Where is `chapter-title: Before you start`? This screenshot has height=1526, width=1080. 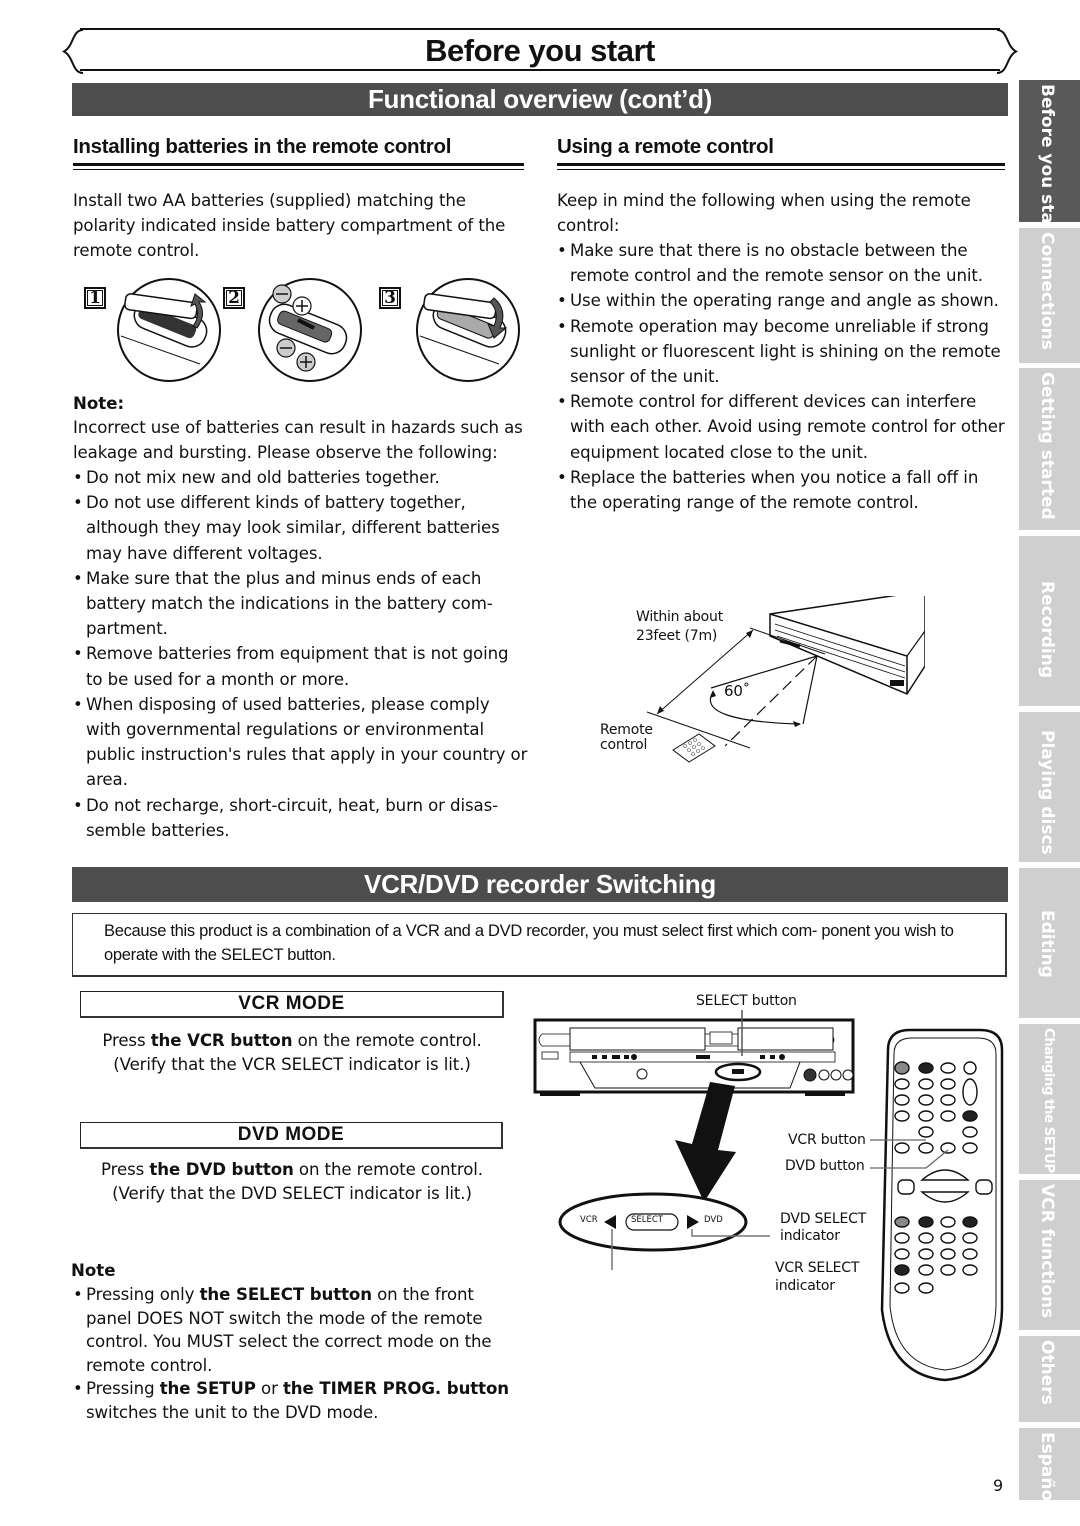
chapter-title: Before you start is located at coordinates (540, 50).